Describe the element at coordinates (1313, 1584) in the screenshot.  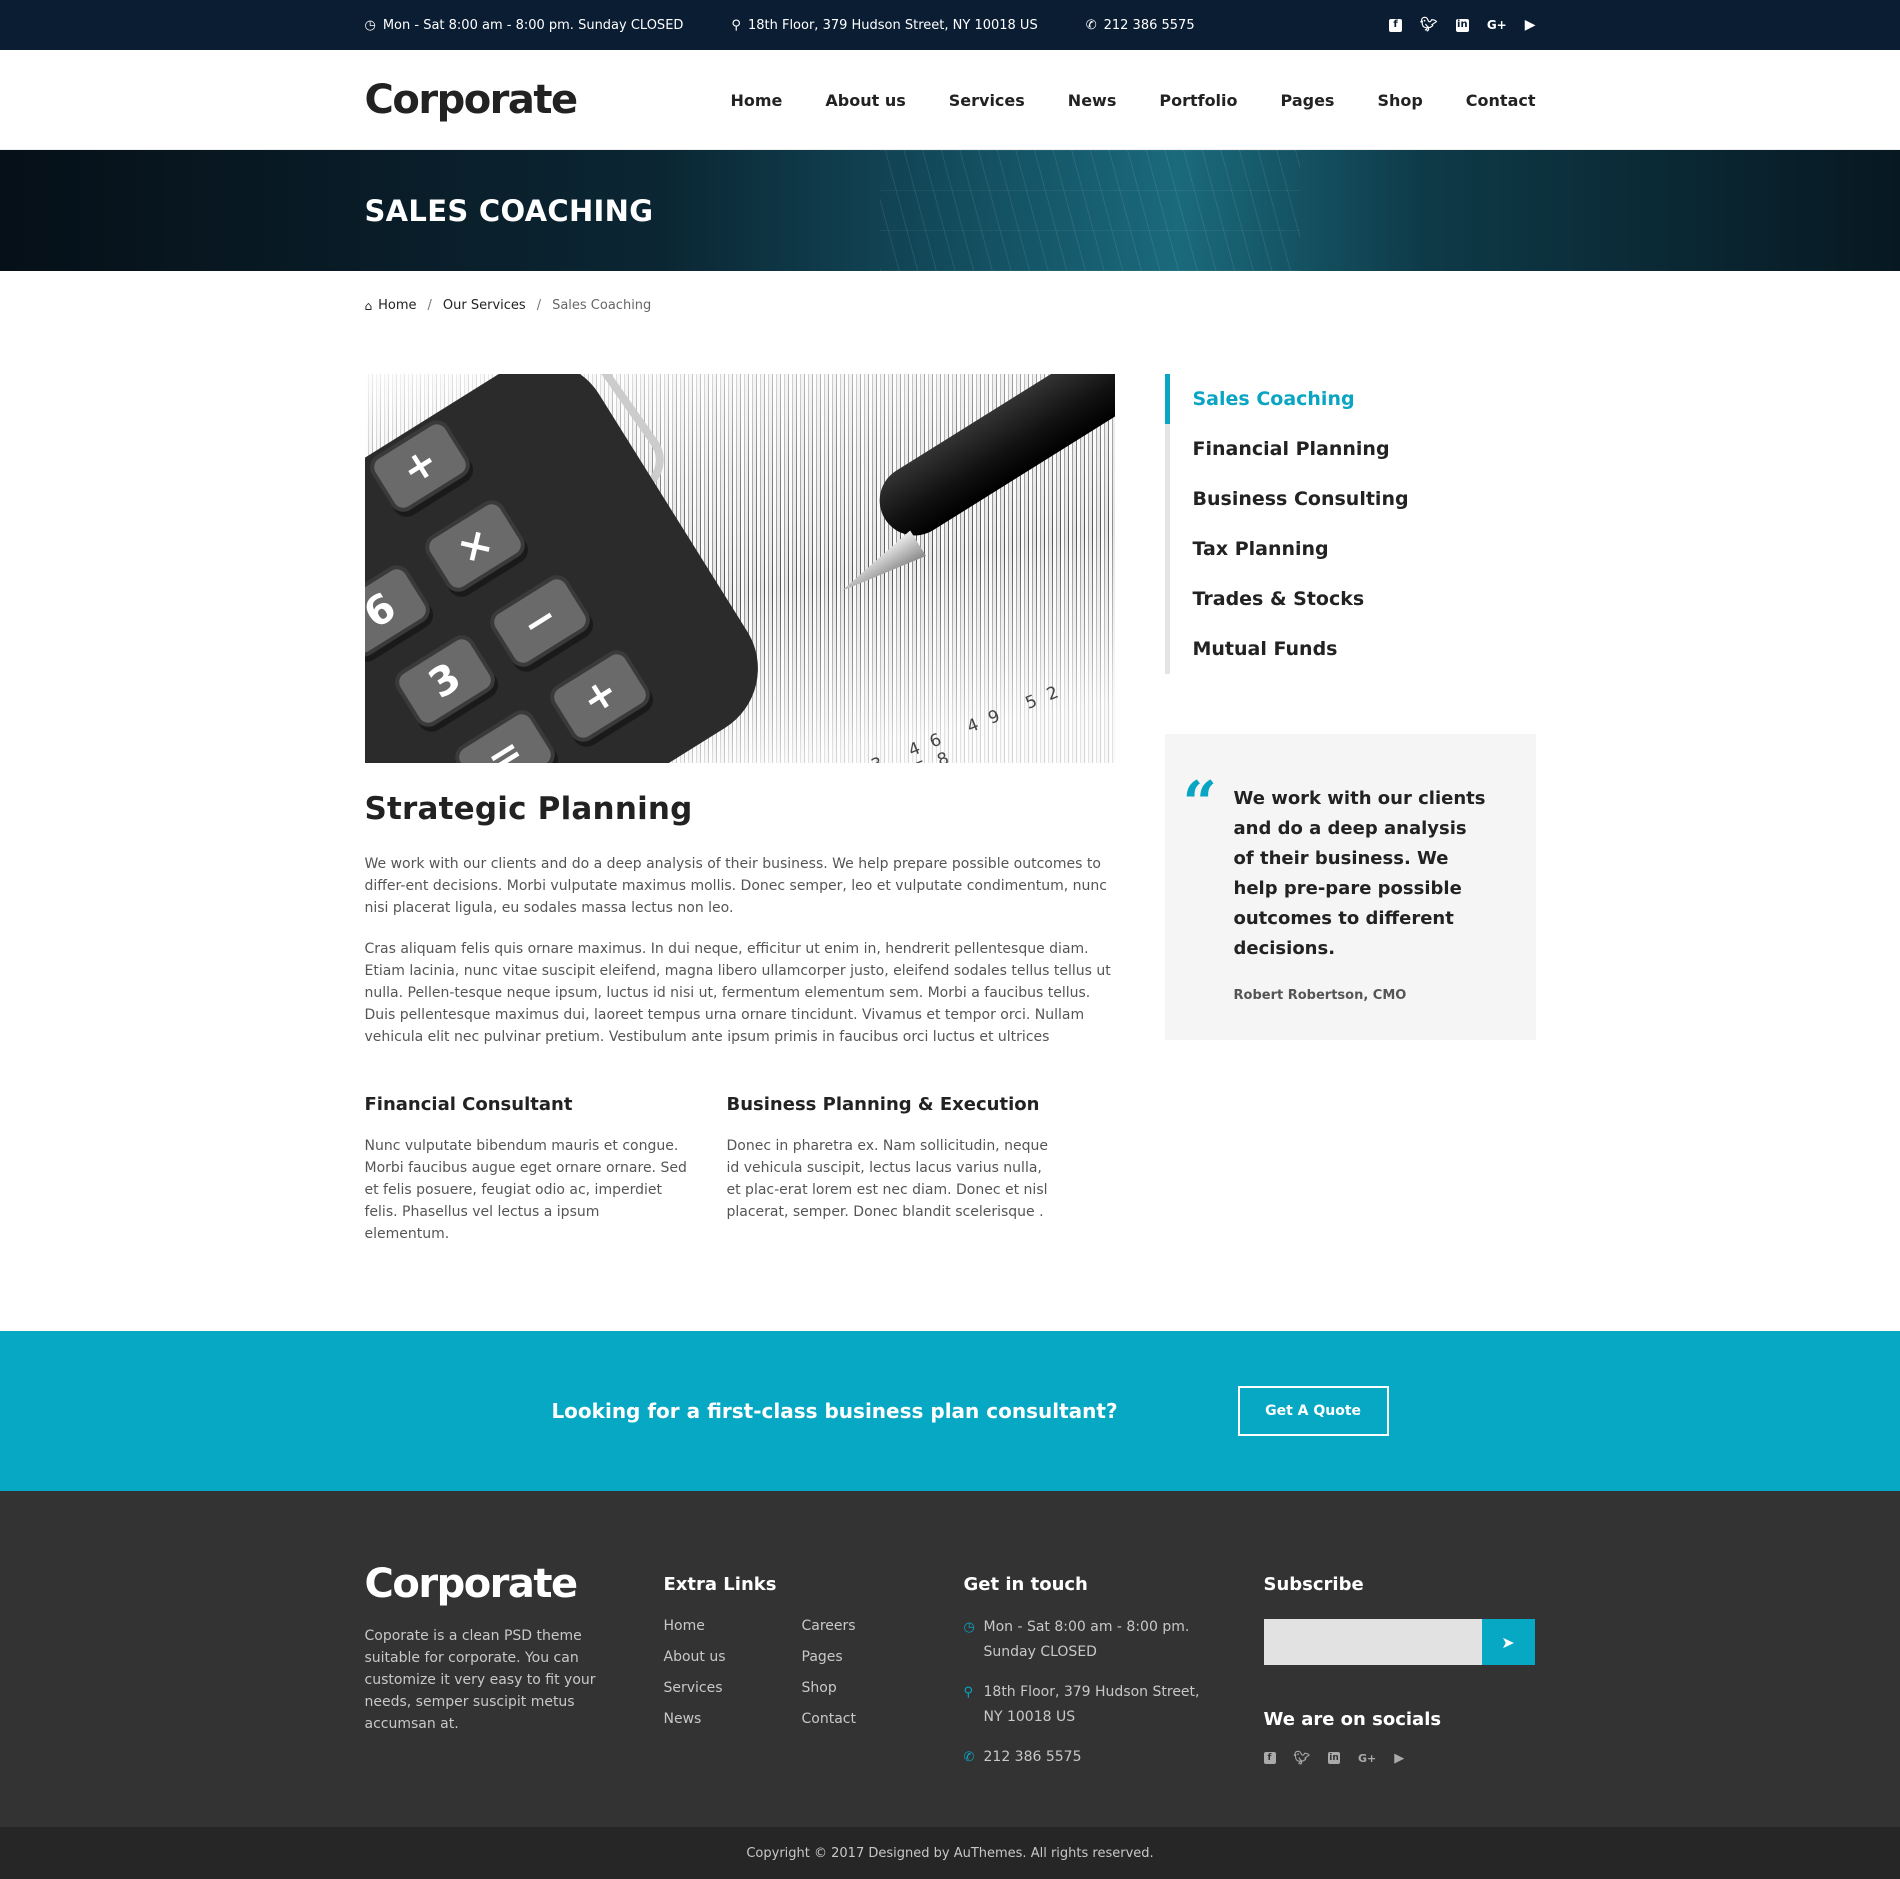
I see `footer-subscribe-title: Subscribe` at that location.